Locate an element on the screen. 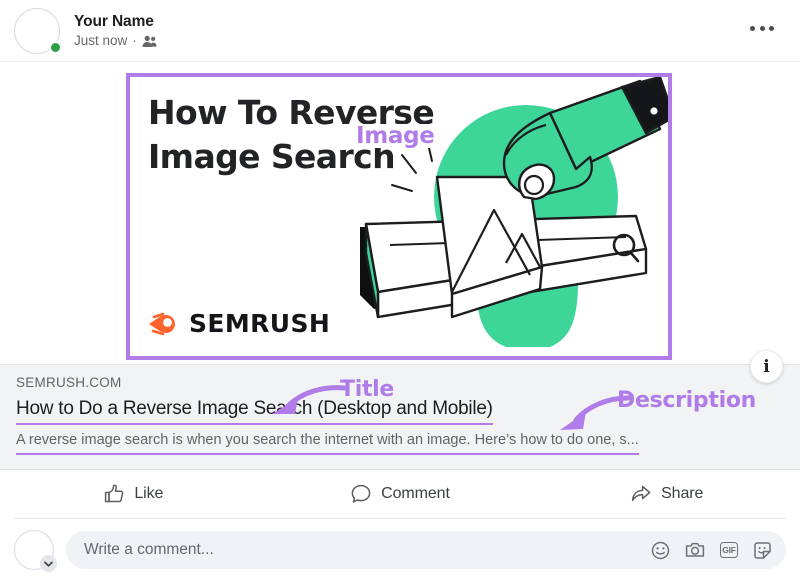  friends-icon is located at coordinates (149, 41).